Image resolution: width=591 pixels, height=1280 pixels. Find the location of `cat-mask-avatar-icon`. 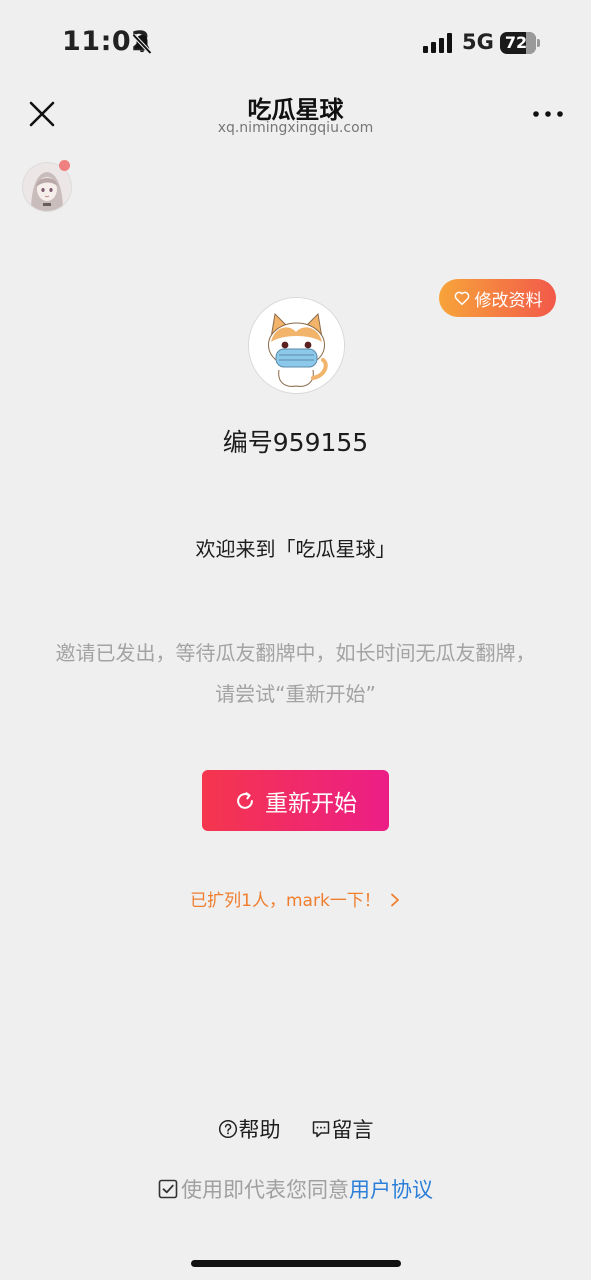

cat-mask-avatar-icon is located at coordinates (296, 345).